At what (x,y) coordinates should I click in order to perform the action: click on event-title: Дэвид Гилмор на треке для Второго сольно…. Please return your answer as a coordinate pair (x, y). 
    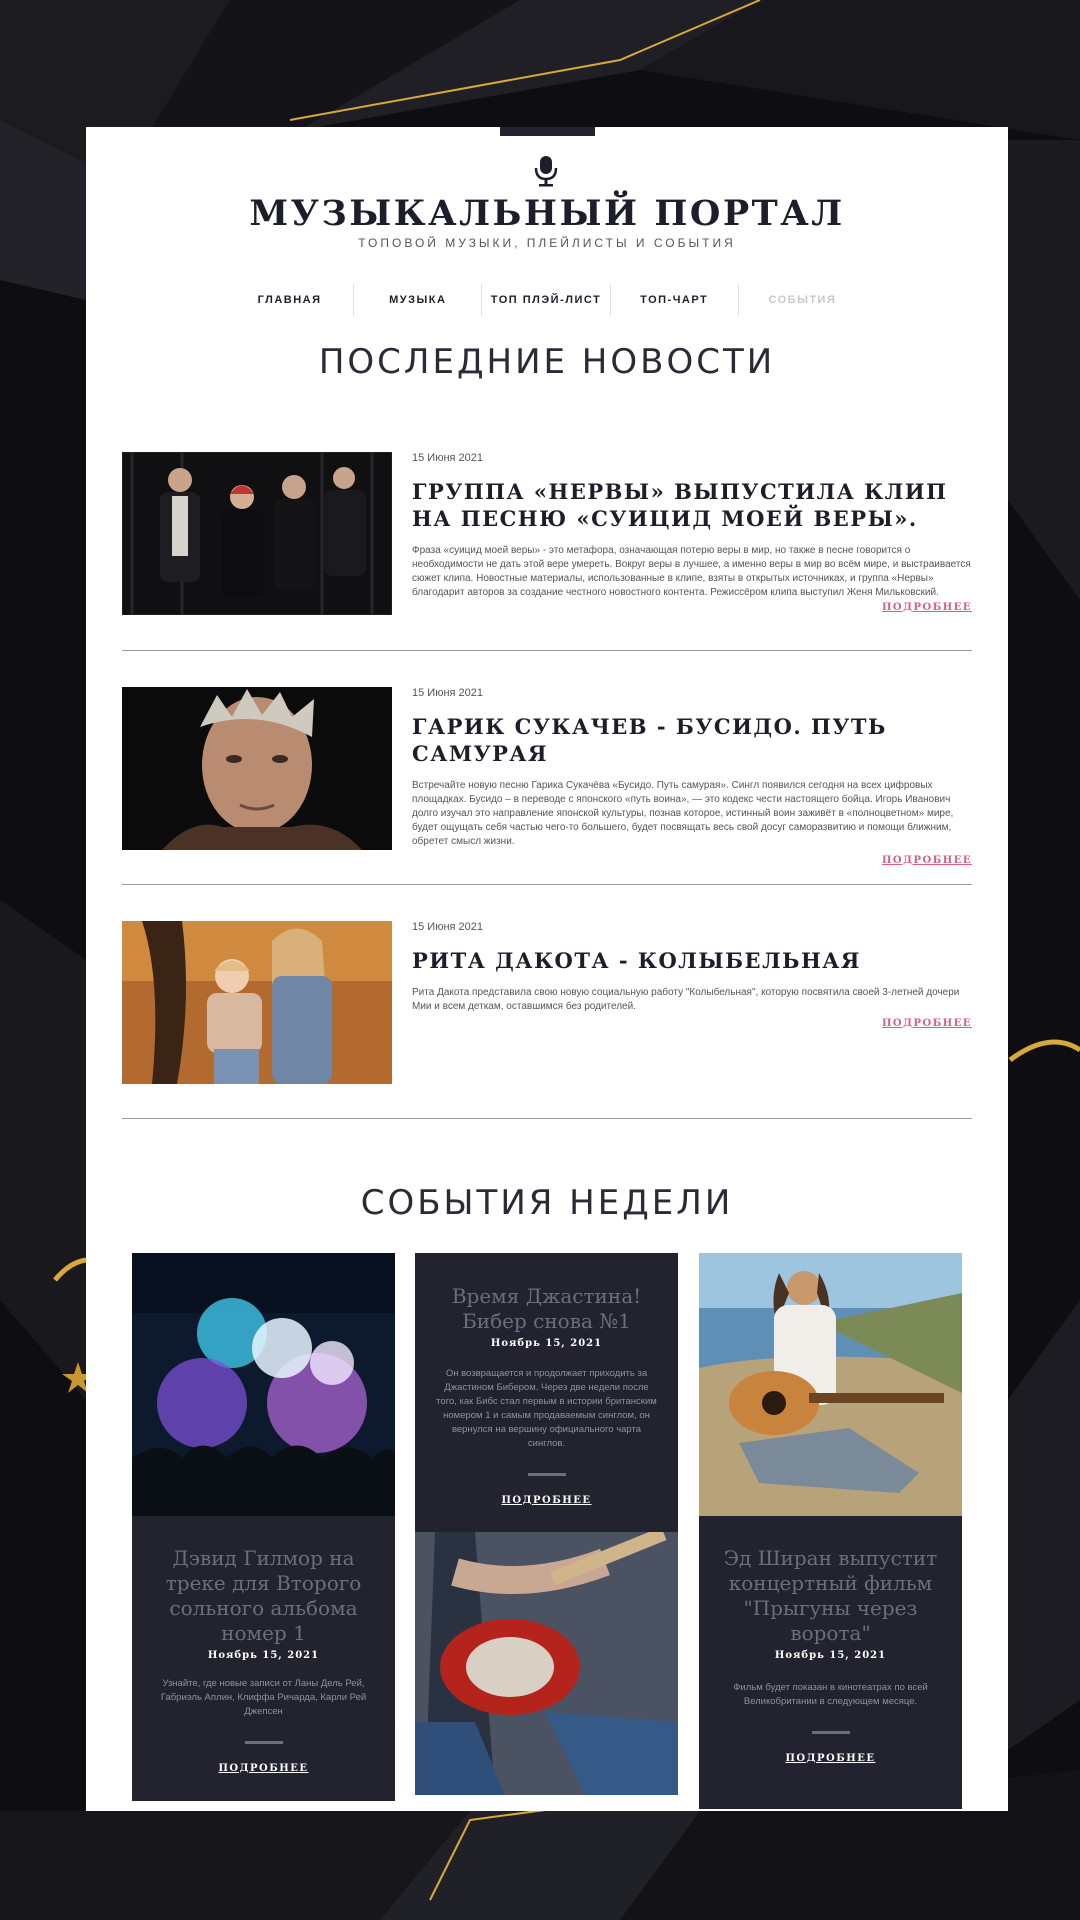
    Looking at the image, I should click on (263, 1596).